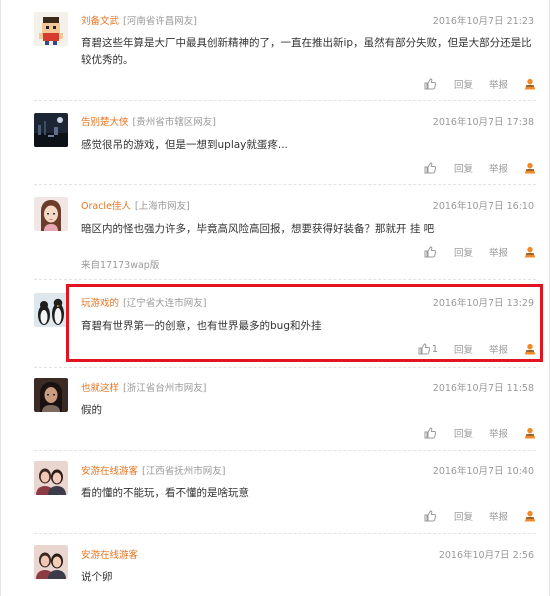 The image size is (550, 596). I want to click on comment-time: 2016年10月7日 21:23, so click(483, 21).